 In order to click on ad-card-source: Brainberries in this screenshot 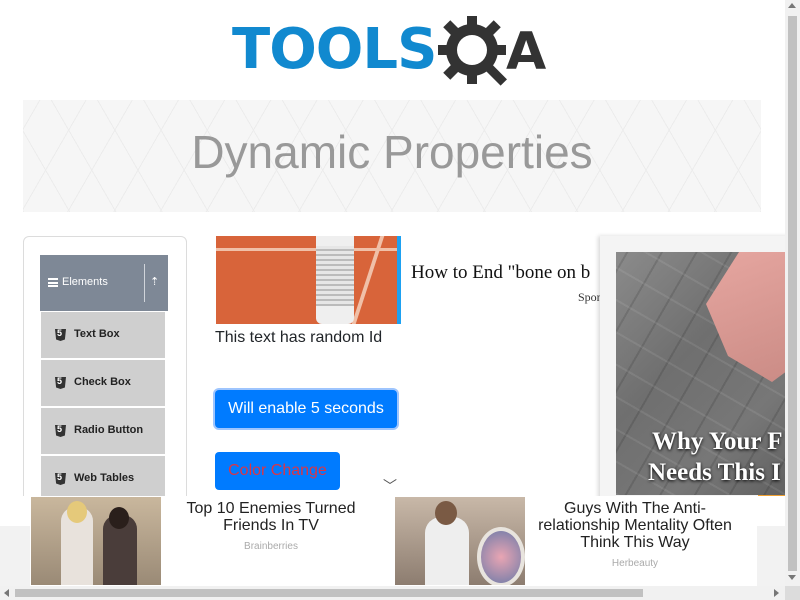, I will do `click(271, 546)`.